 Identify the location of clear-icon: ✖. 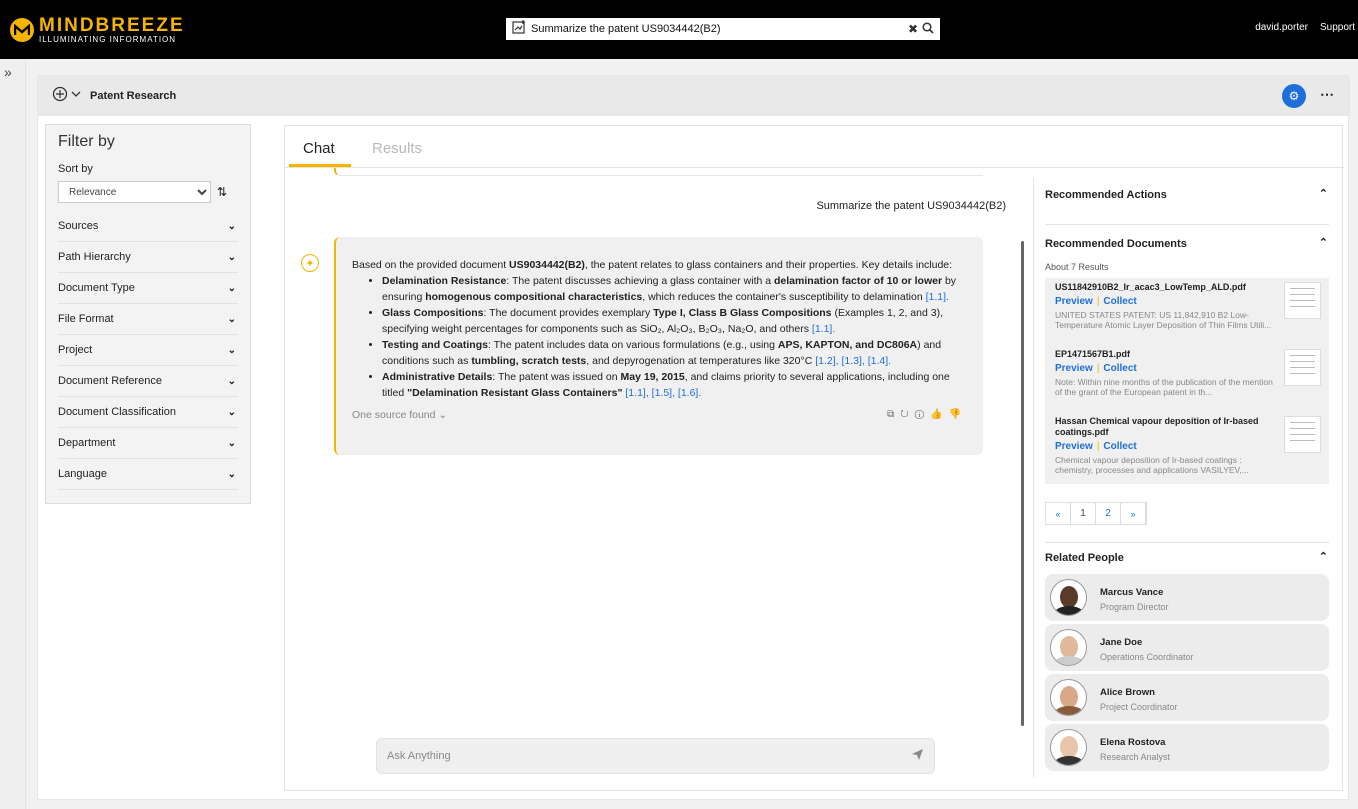
(913, 29).